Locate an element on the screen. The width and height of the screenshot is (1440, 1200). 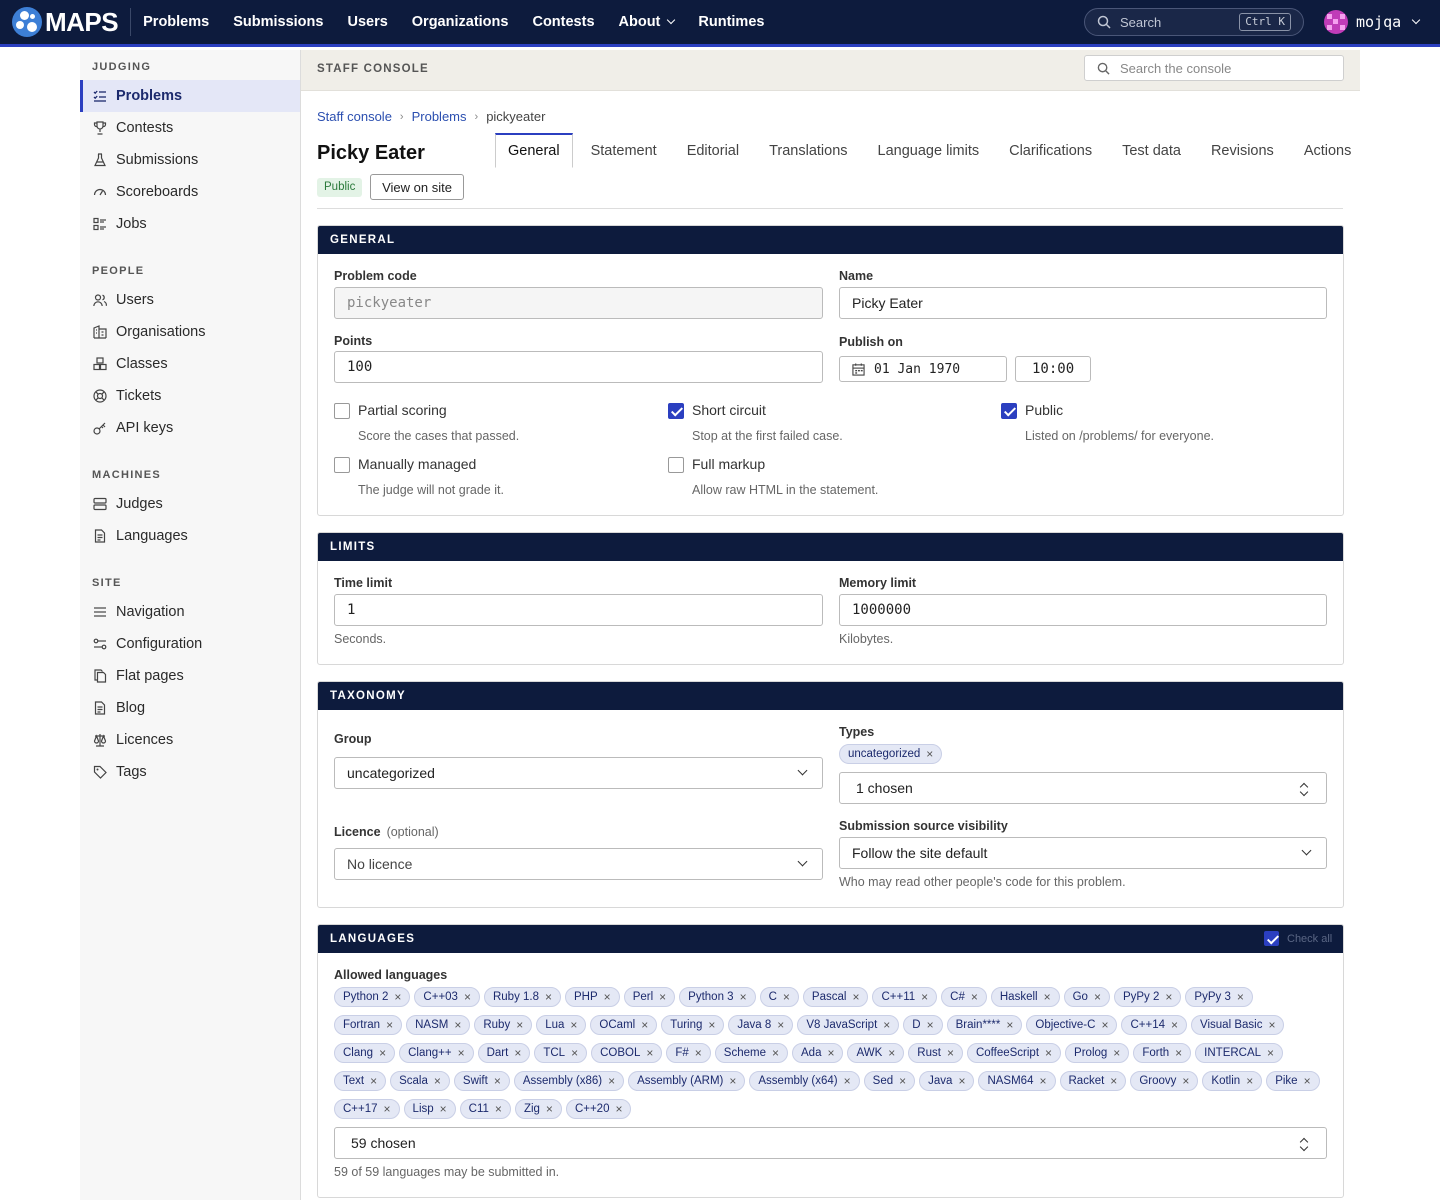
nav-problems: Problems is located at coordinates (176, 22).